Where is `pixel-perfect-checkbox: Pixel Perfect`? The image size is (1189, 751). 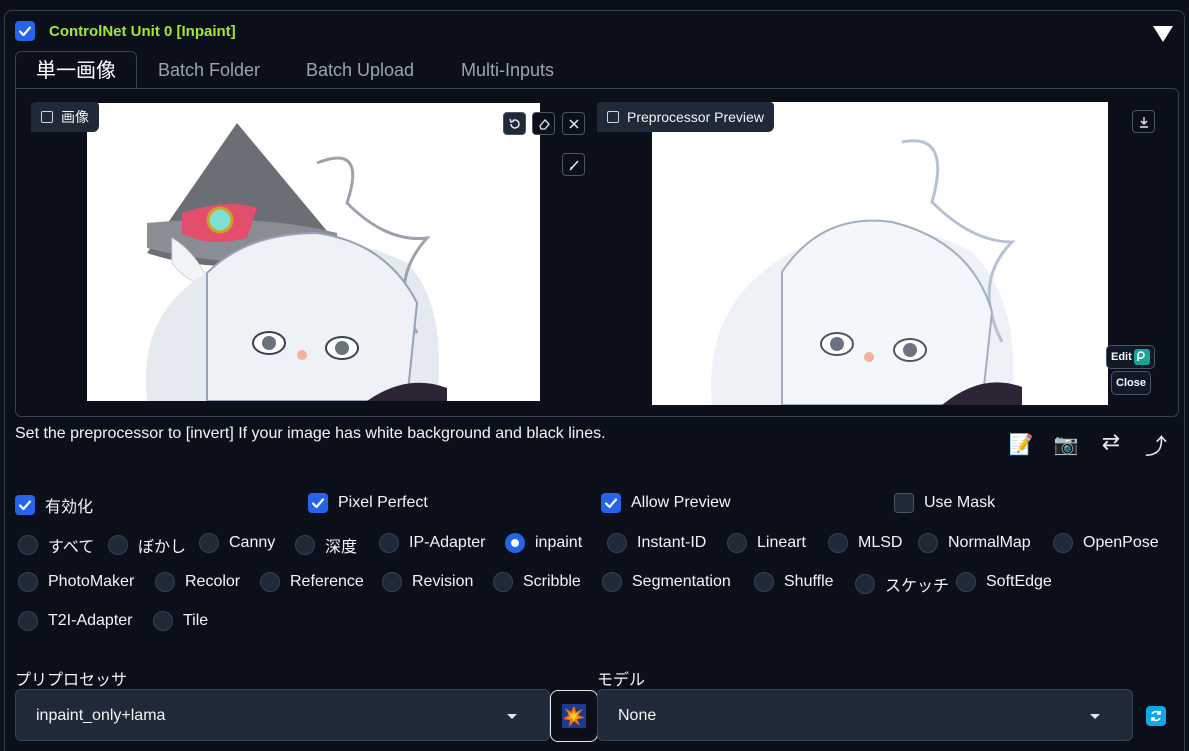
pixel-perfect-checkbox: Pixel Perfect is located at coordinates (368, 503).